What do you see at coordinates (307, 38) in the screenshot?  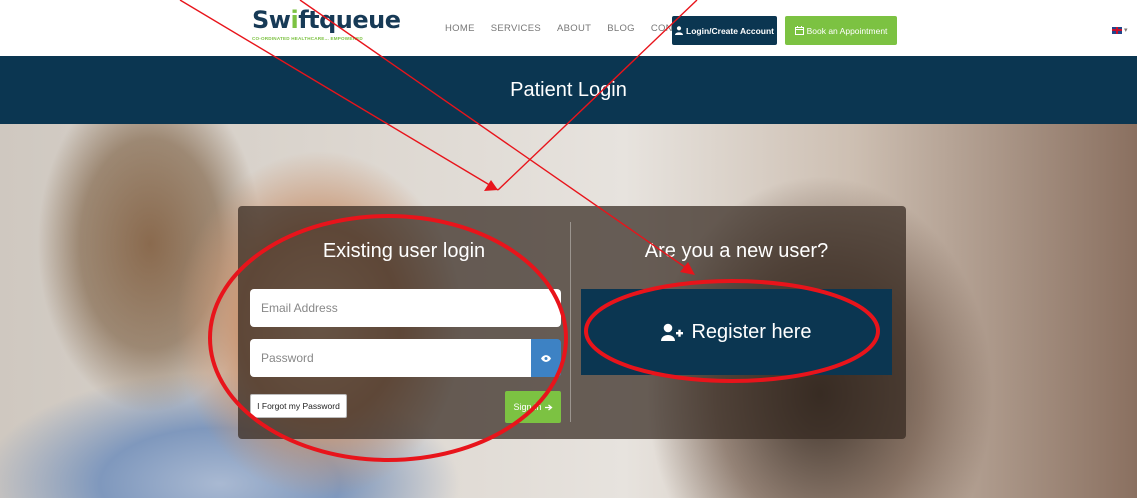 I see `logo-tagline: CO-ORDINATED HEALTHCARE... EMPOWERED` at bounding box center [307, 38].